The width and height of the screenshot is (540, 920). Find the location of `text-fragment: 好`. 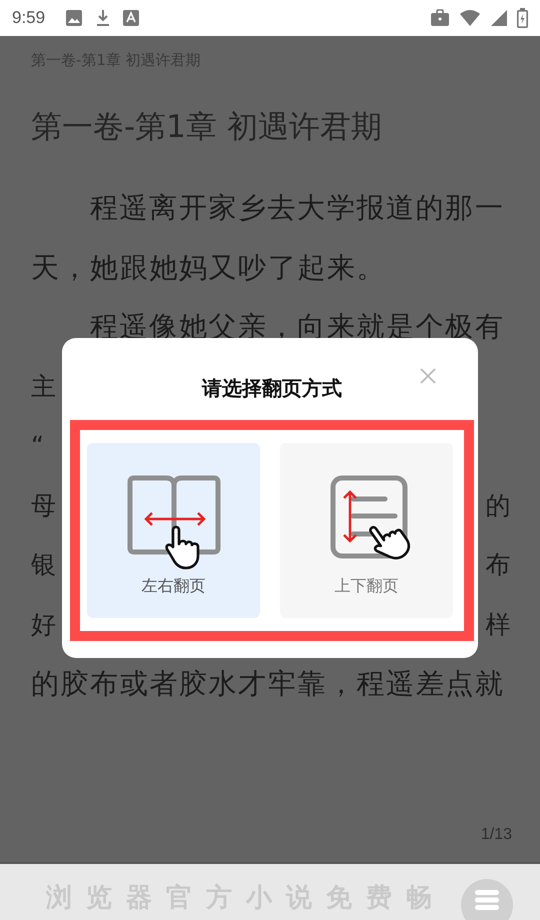

text-fragment: 好 is located at coordinates (44, 624).